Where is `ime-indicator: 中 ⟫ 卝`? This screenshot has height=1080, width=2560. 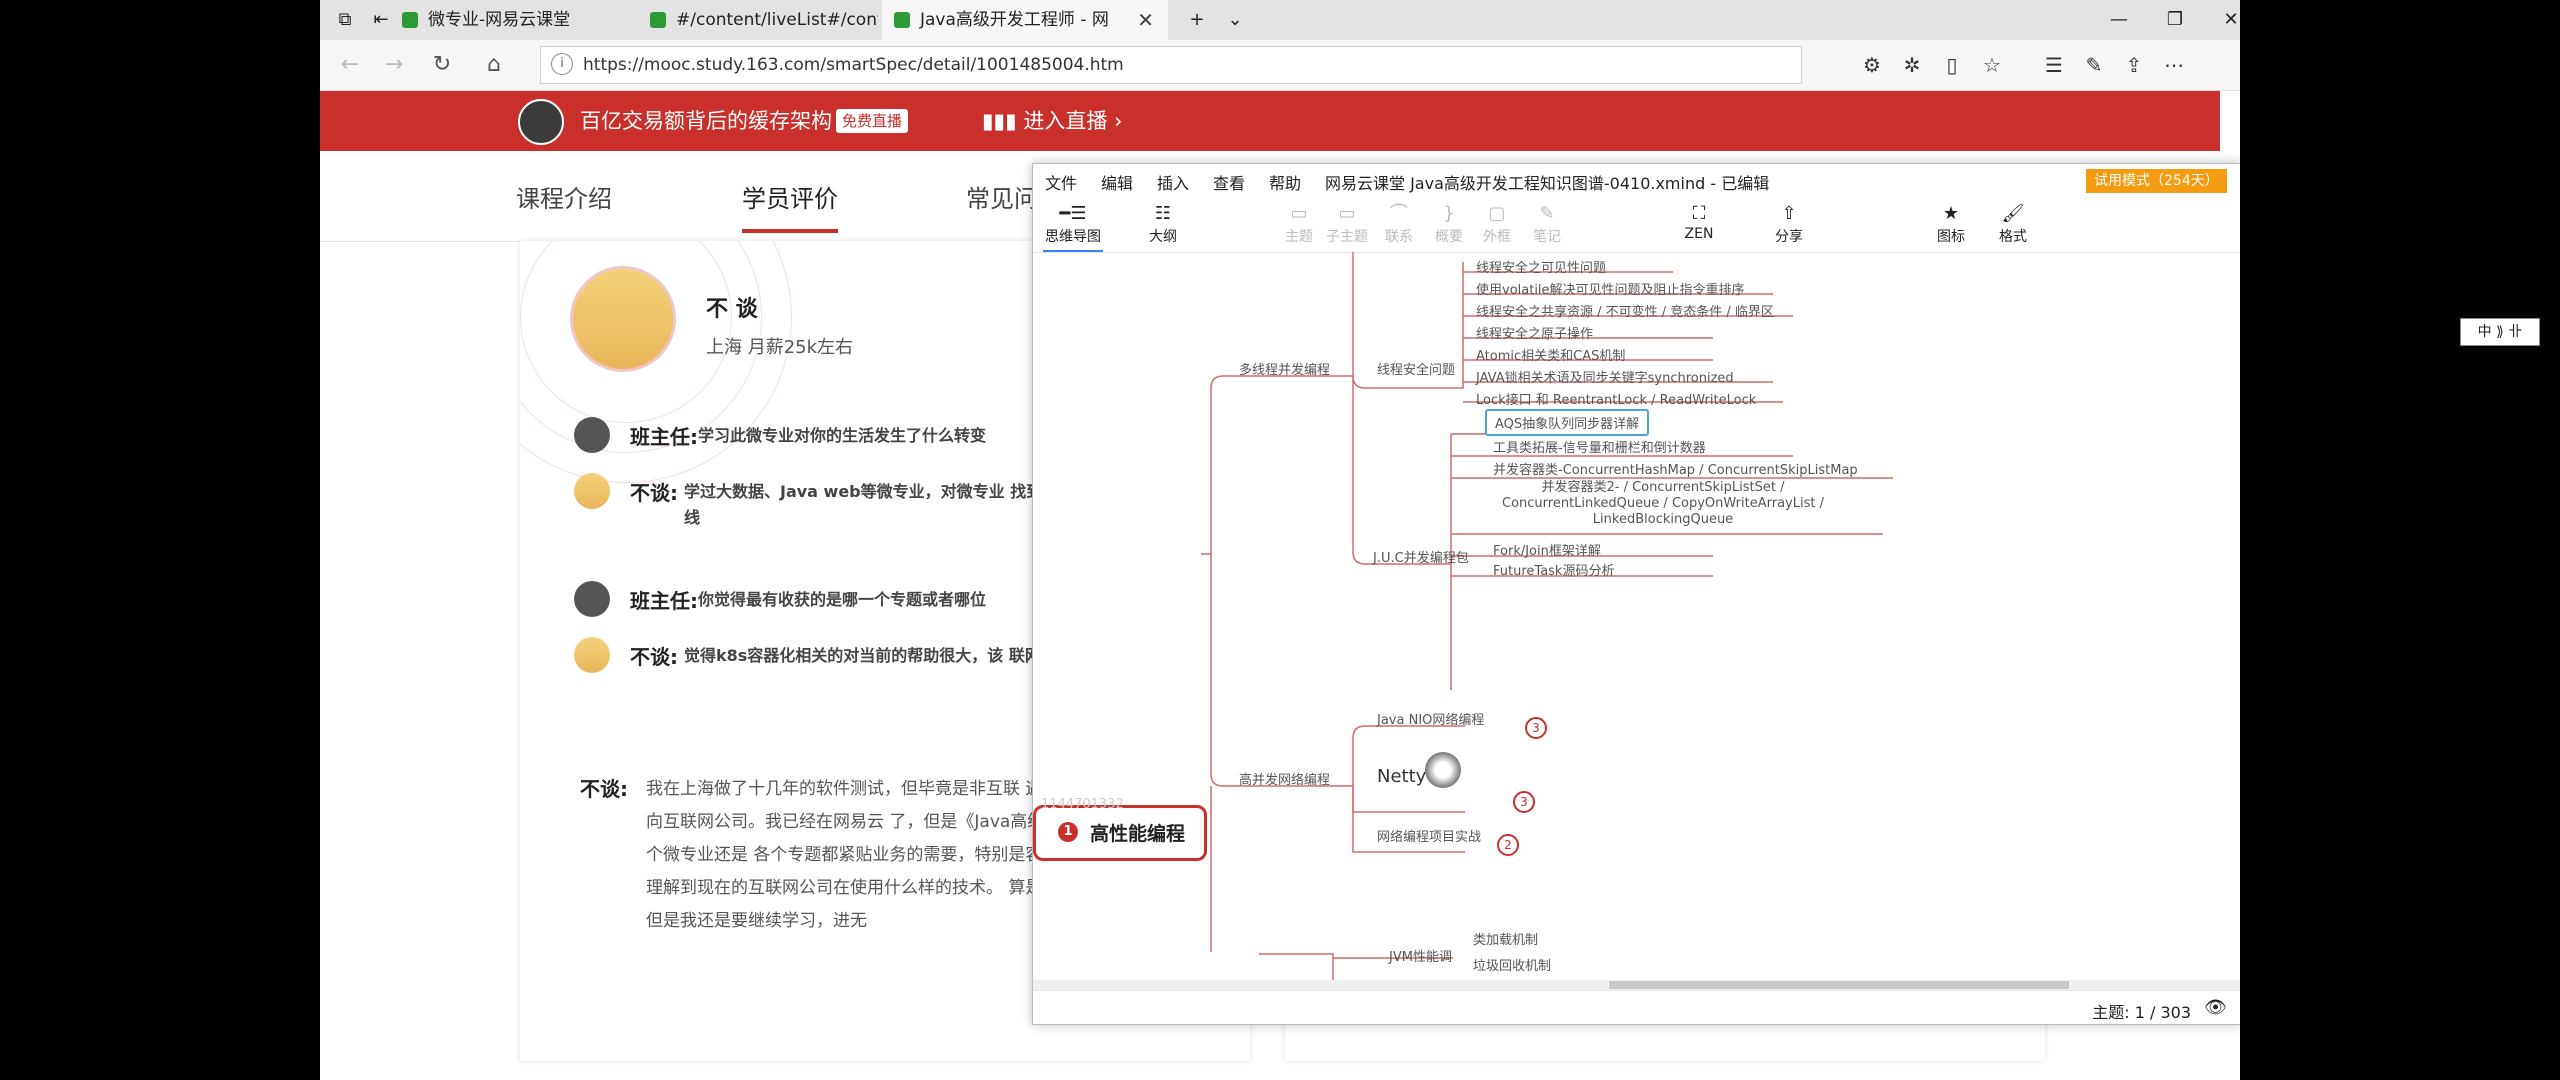 ime-indicator: 中 ⟫ 卝 is located at coordinates (2500, 332).